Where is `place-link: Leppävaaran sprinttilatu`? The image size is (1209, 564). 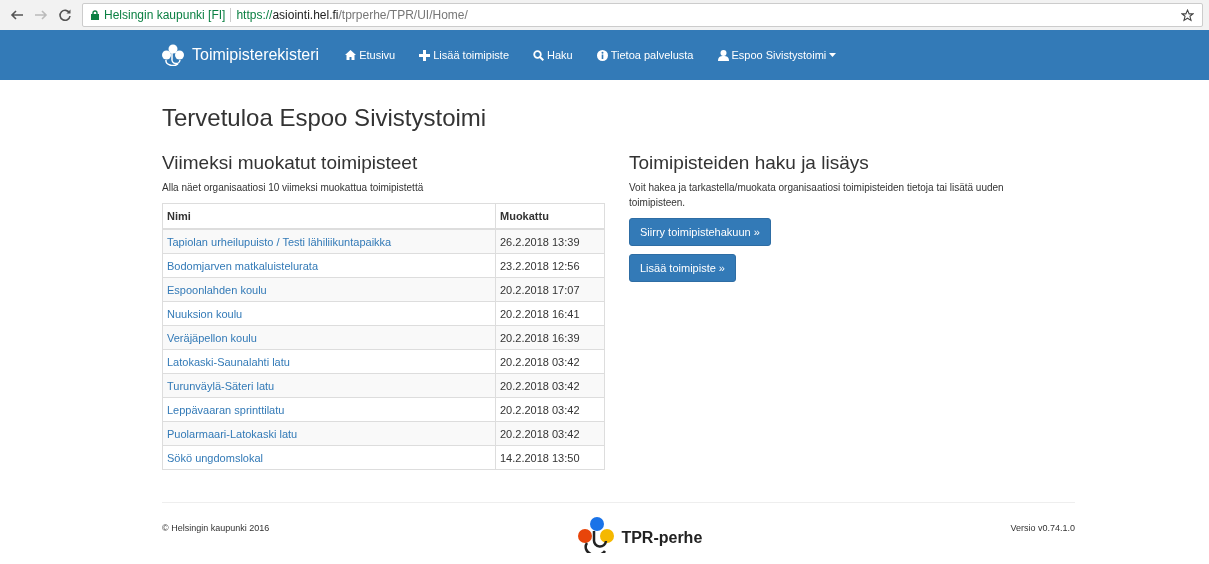 place-link: Leppävaaran sprinttilatu is located at coordinates (226, 409).